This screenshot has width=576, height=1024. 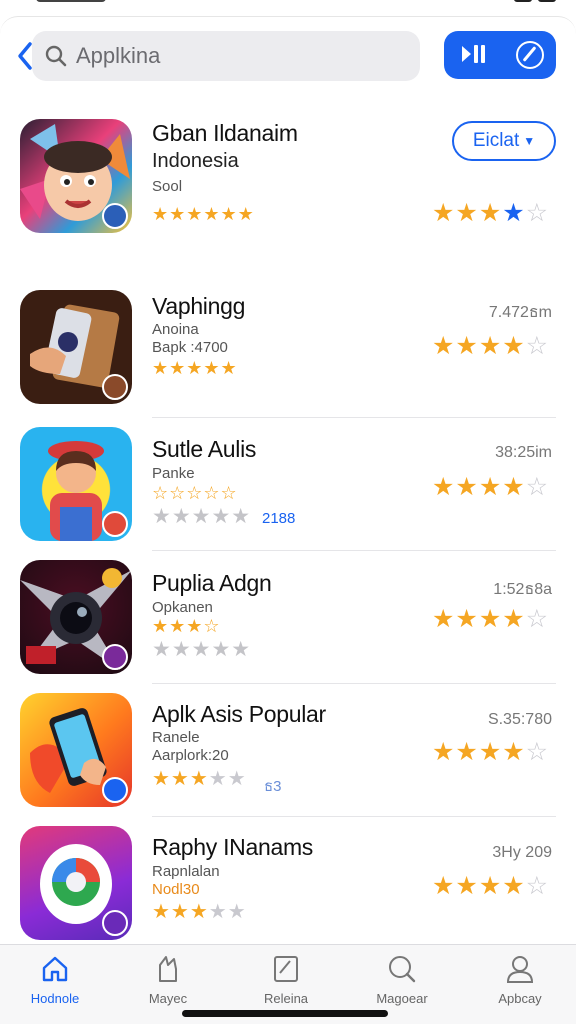 What do you see at coordinates (233, 847) in the screenshot?
I see `app-name: Raphy INanams` at bounding box center [233, 847].